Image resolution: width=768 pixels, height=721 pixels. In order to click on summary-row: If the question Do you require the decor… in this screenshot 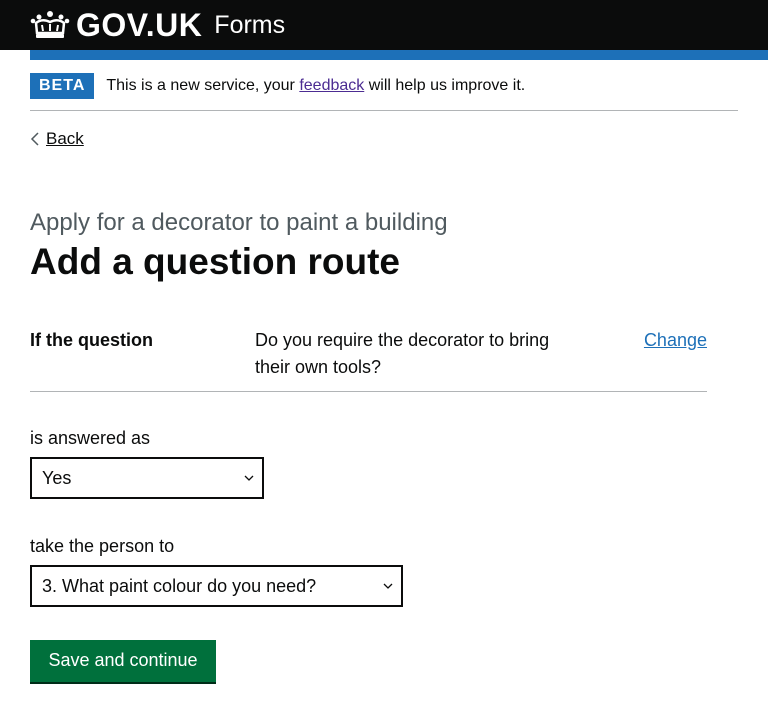, I will do `click(368, 358)`.